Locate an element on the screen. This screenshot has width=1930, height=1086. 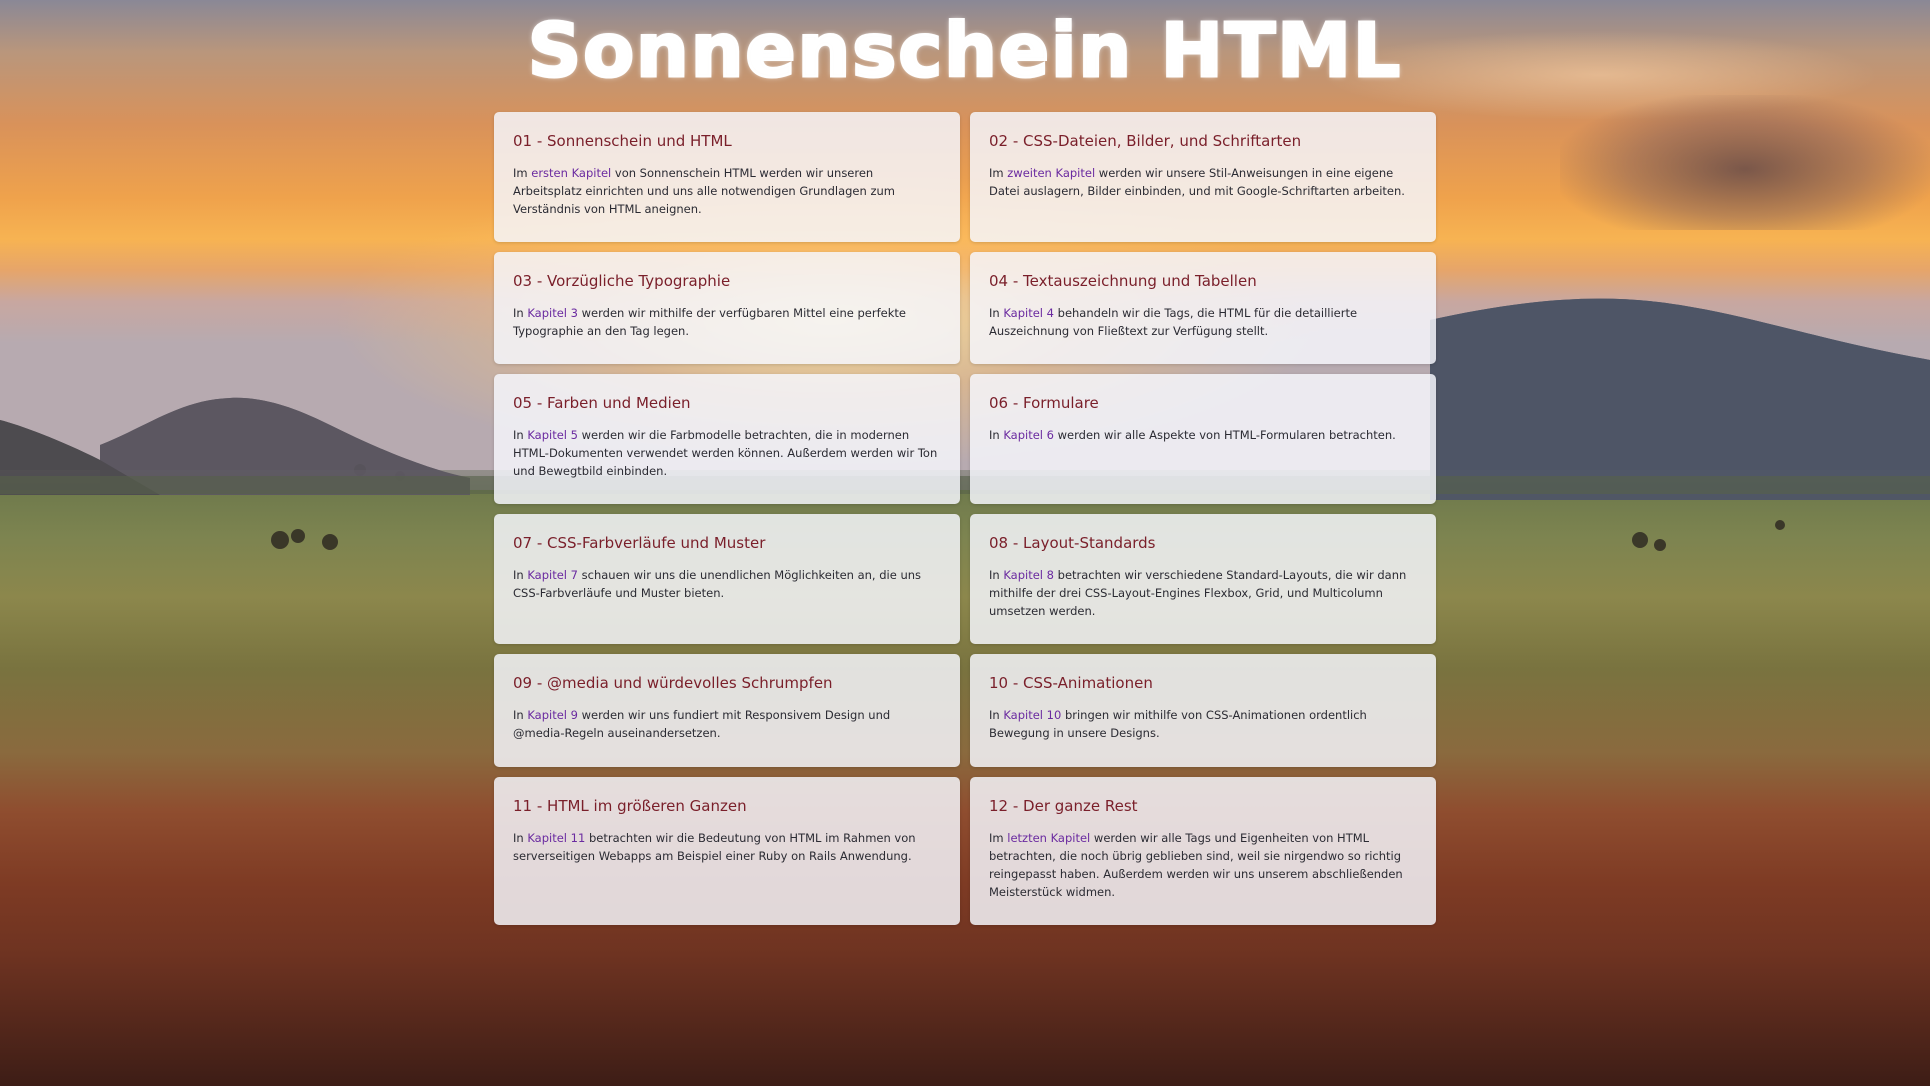
chapter-title: 09 - @media und würdevolles Schrumpfen is located at coordinates (673, 683).